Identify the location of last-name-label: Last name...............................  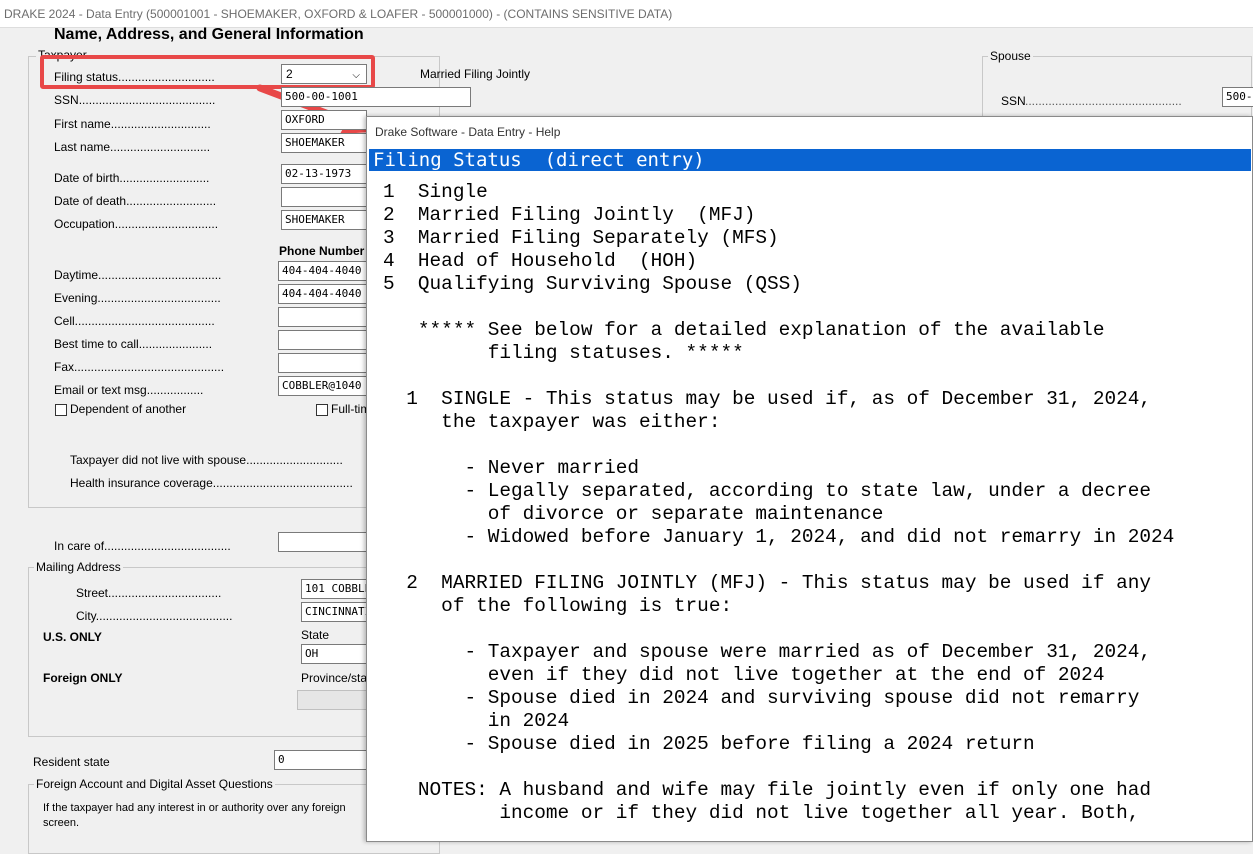
(132, 147).